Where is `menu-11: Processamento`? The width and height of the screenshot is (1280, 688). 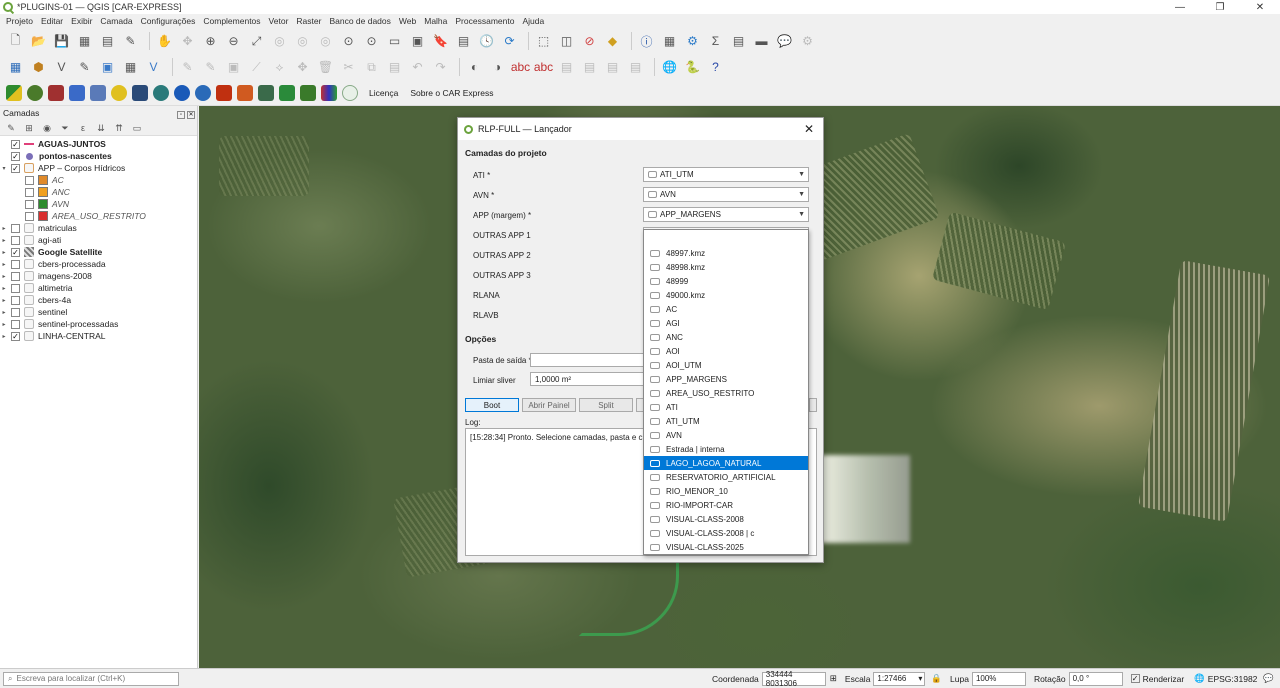 menu-11: Processamento is located at coordinates (484, 21).